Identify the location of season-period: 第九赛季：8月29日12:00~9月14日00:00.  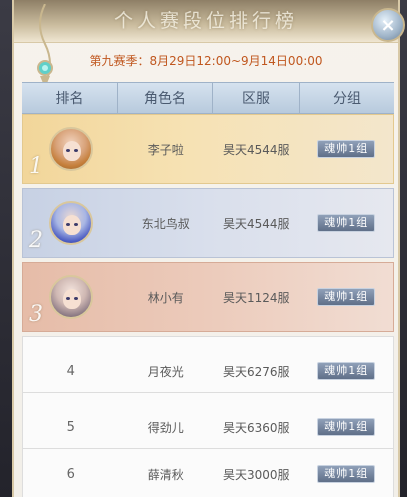
(206, 61).